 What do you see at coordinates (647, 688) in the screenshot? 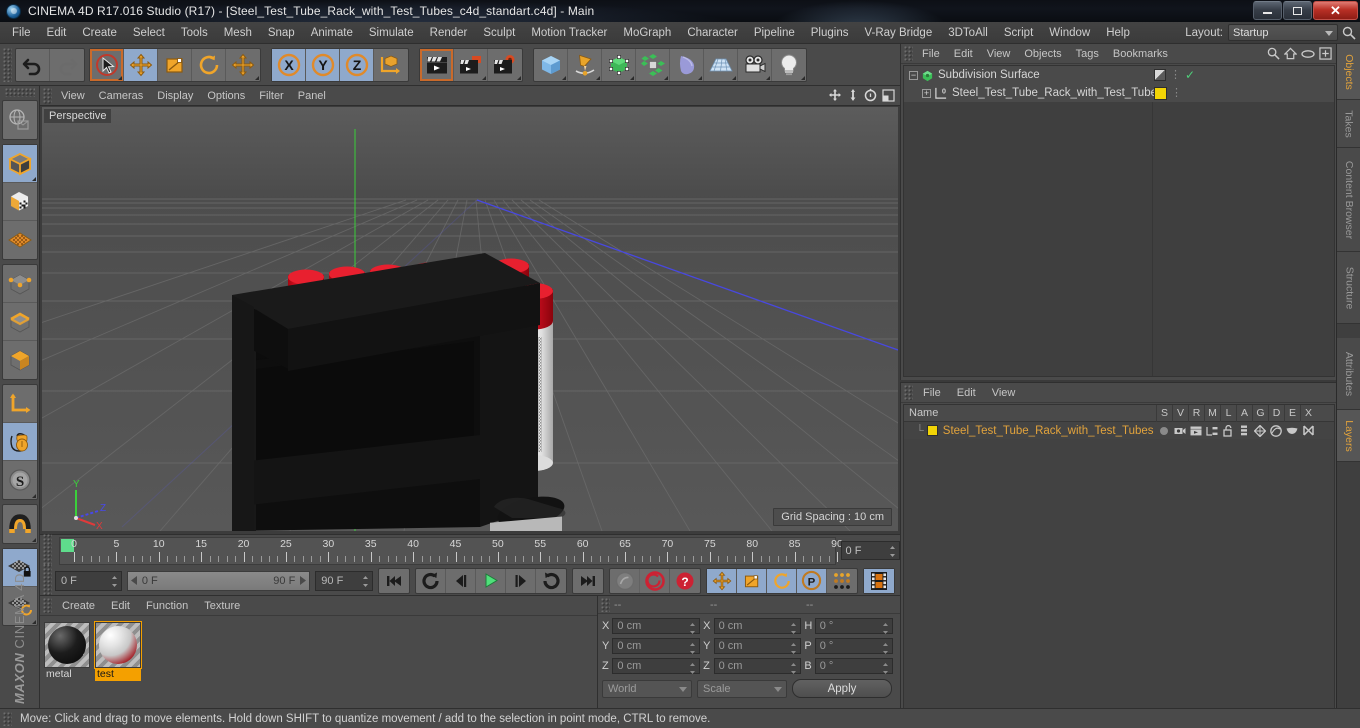
I see `coordinate-system-dropdown: World` at bounding box center [647, 688].